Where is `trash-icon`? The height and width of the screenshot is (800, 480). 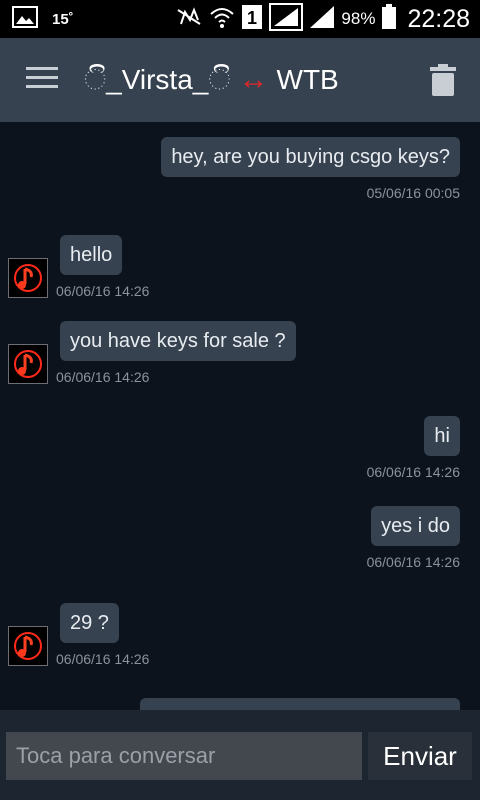 trash-icon is located at coordinates (443, 82).